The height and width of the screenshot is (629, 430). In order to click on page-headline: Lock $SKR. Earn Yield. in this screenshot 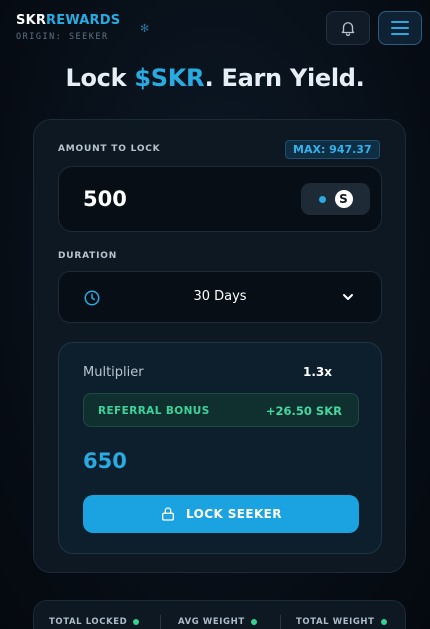, I will do `click(215, 78)`.